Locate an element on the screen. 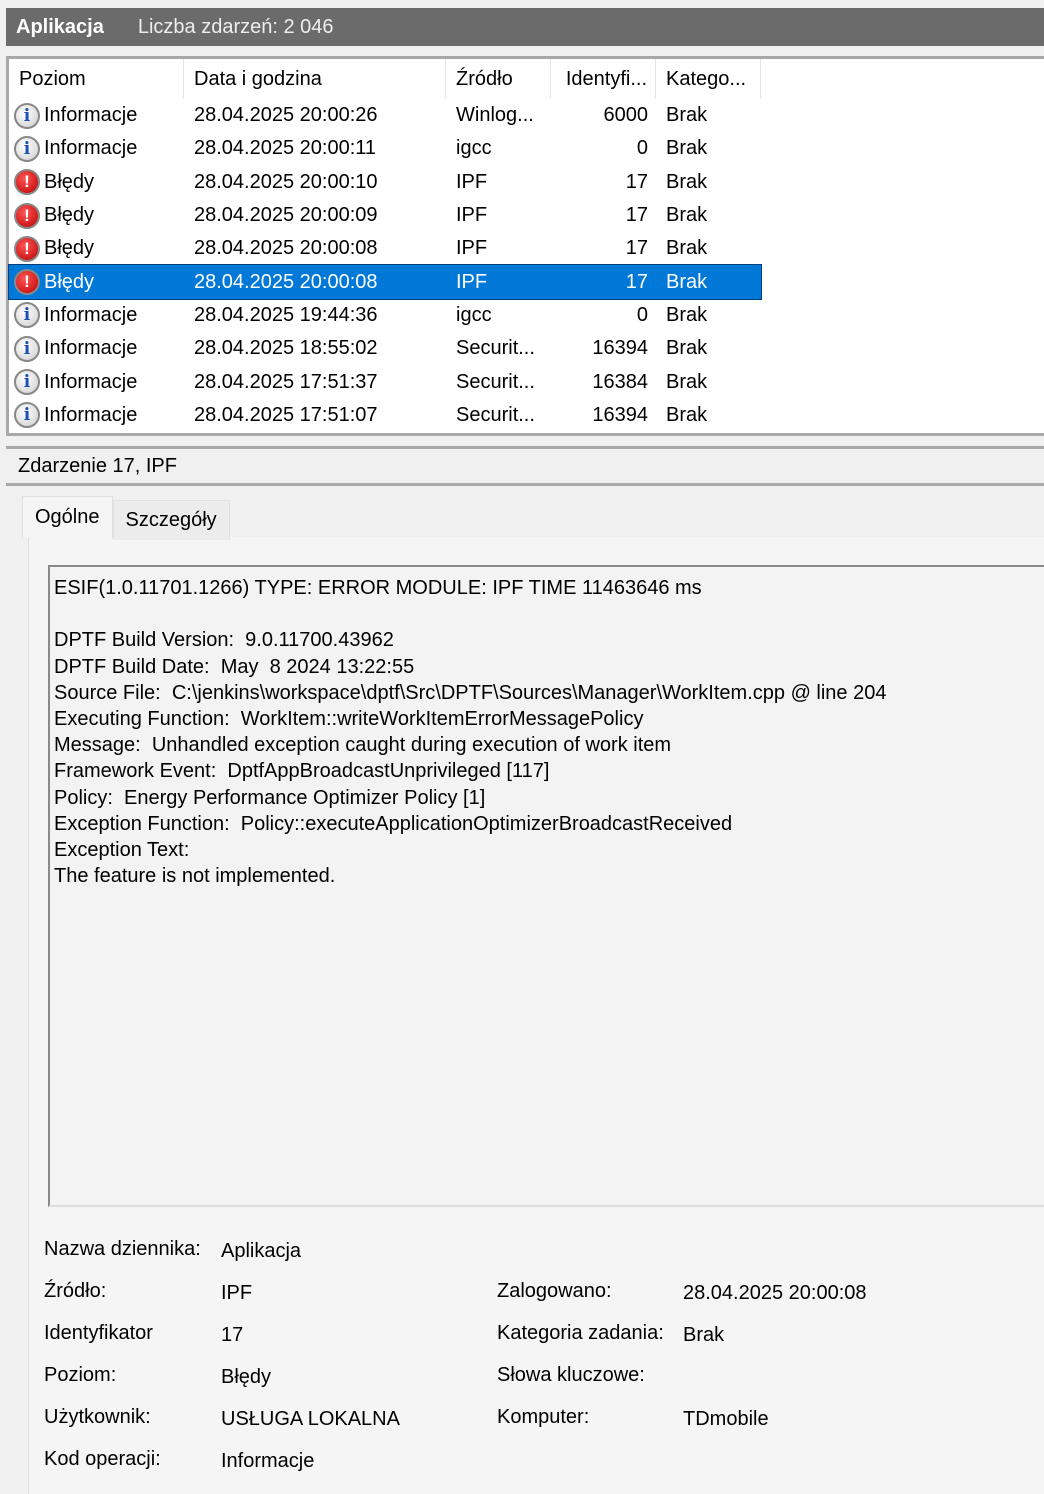 Image resolution: width=1044 pixels, height=1494 pixels. log-name-label: Nazwa dziennika: is located at coordinates (122, 1249).